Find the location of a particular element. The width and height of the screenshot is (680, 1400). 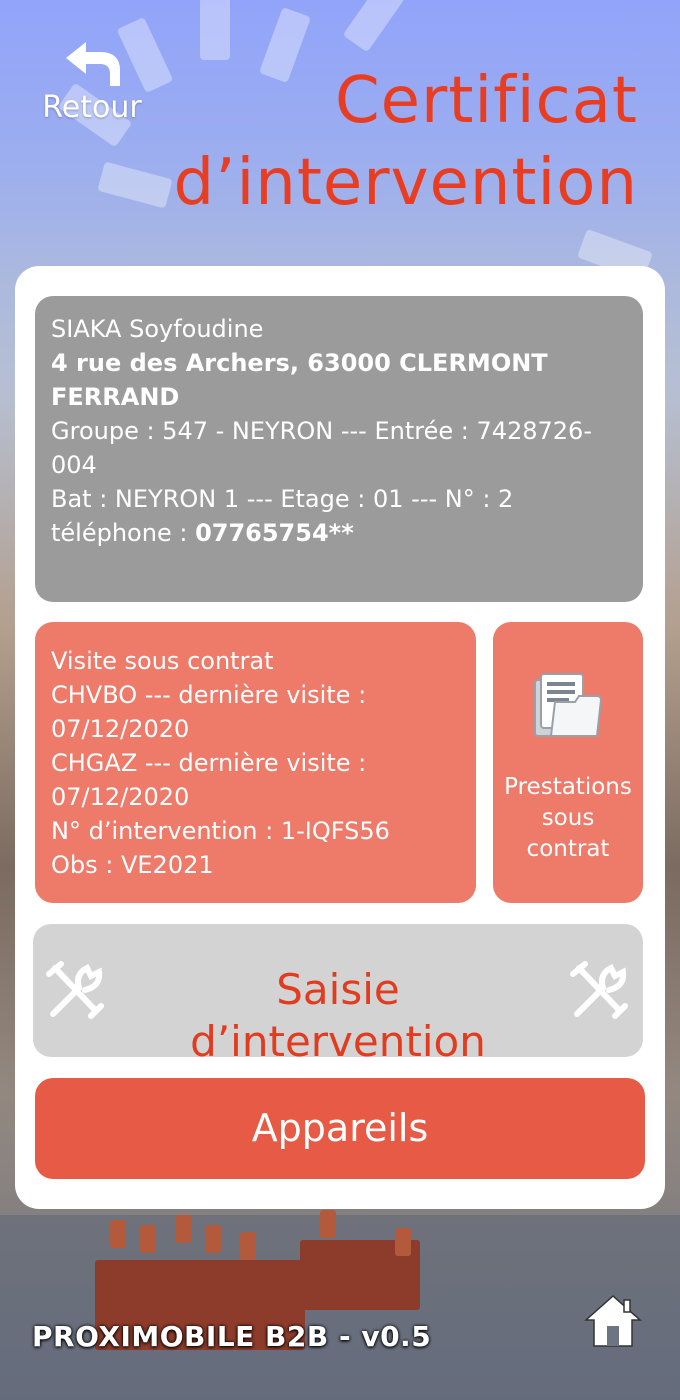

app-version-label: PROXIMOBILE B2B - v0.5 is located at coordinates (232, 1336).